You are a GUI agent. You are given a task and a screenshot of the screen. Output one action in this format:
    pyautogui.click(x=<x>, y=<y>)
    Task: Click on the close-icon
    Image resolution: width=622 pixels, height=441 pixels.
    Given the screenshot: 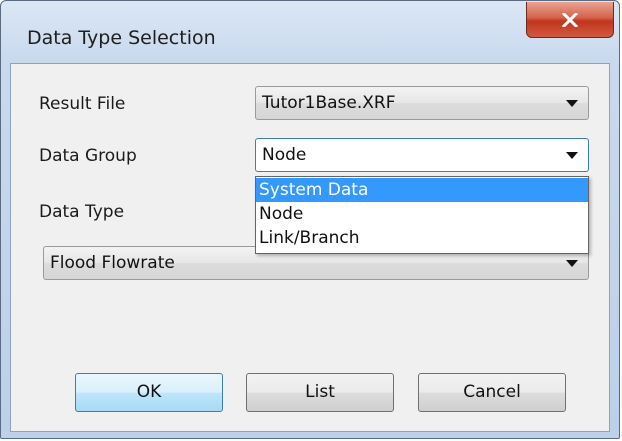 What is the action you would take?
    pyautogui.click(x=570, y=19)
    